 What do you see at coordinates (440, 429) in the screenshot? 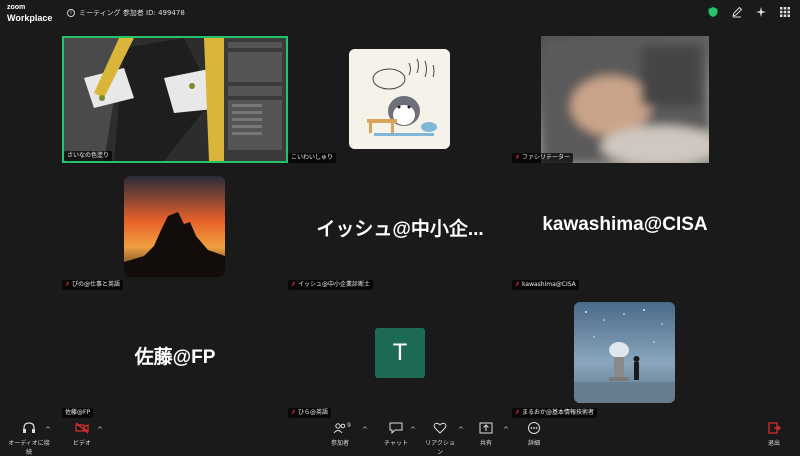
I see `heart-icon` at bounding box center [440, 429].